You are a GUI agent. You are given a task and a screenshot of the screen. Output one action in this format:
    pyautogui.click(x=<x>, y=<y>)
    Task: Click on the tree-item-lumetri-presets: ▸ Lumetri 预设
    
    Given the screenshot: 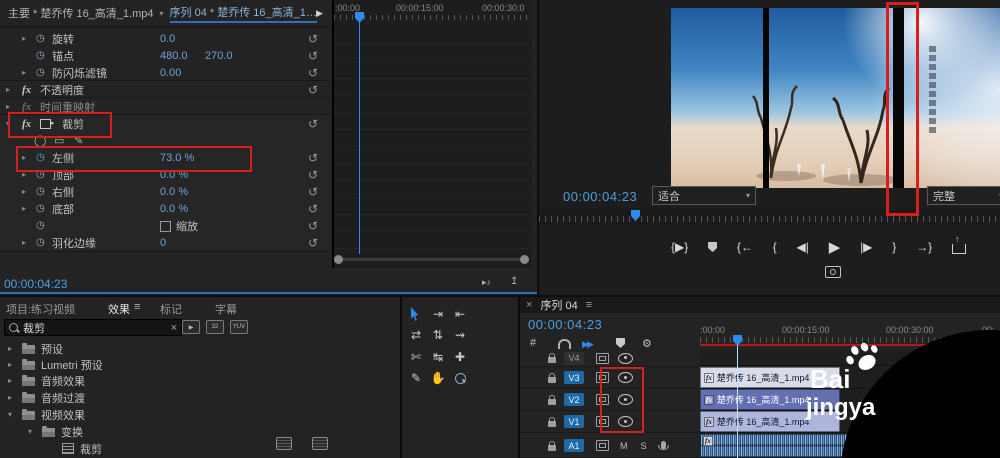 What is the action you would take?
    pyautogui.click(x=55, y=364)
    